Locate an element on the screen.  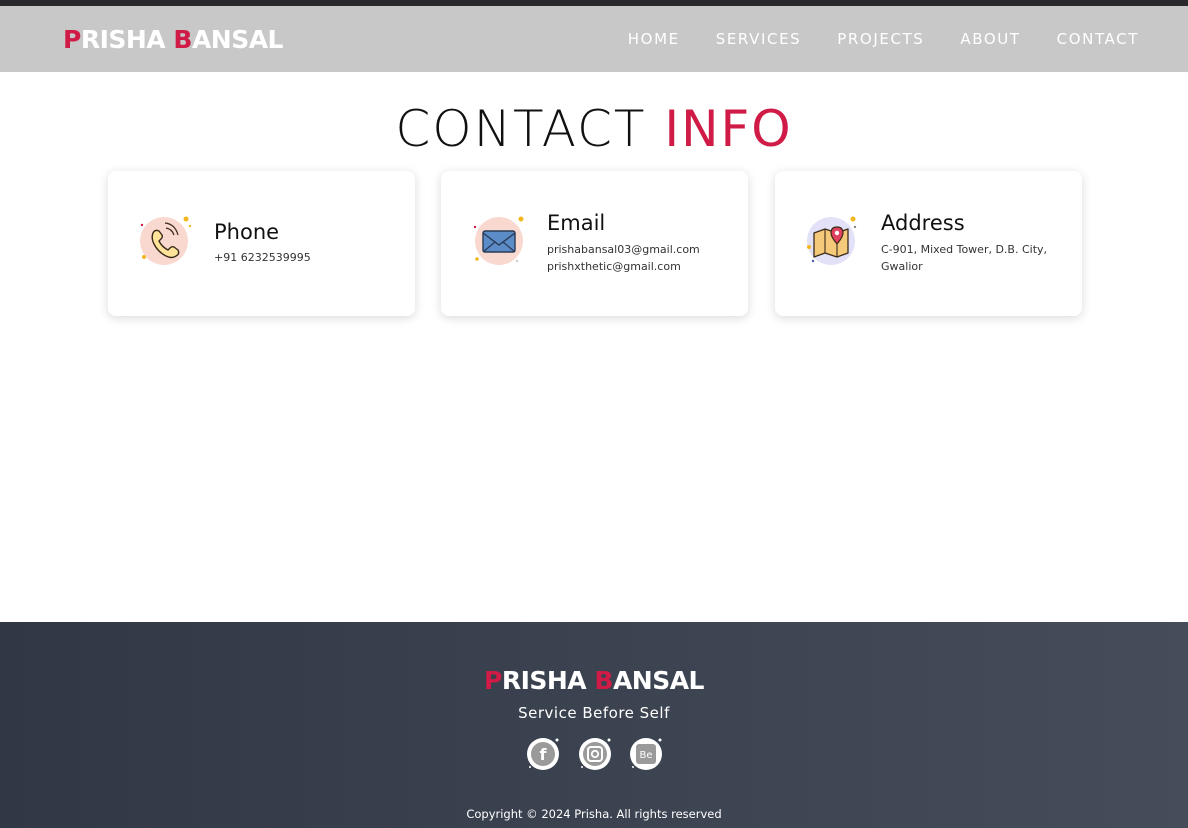
address-line-2: Gwalior is located at coordinates (902, 266).